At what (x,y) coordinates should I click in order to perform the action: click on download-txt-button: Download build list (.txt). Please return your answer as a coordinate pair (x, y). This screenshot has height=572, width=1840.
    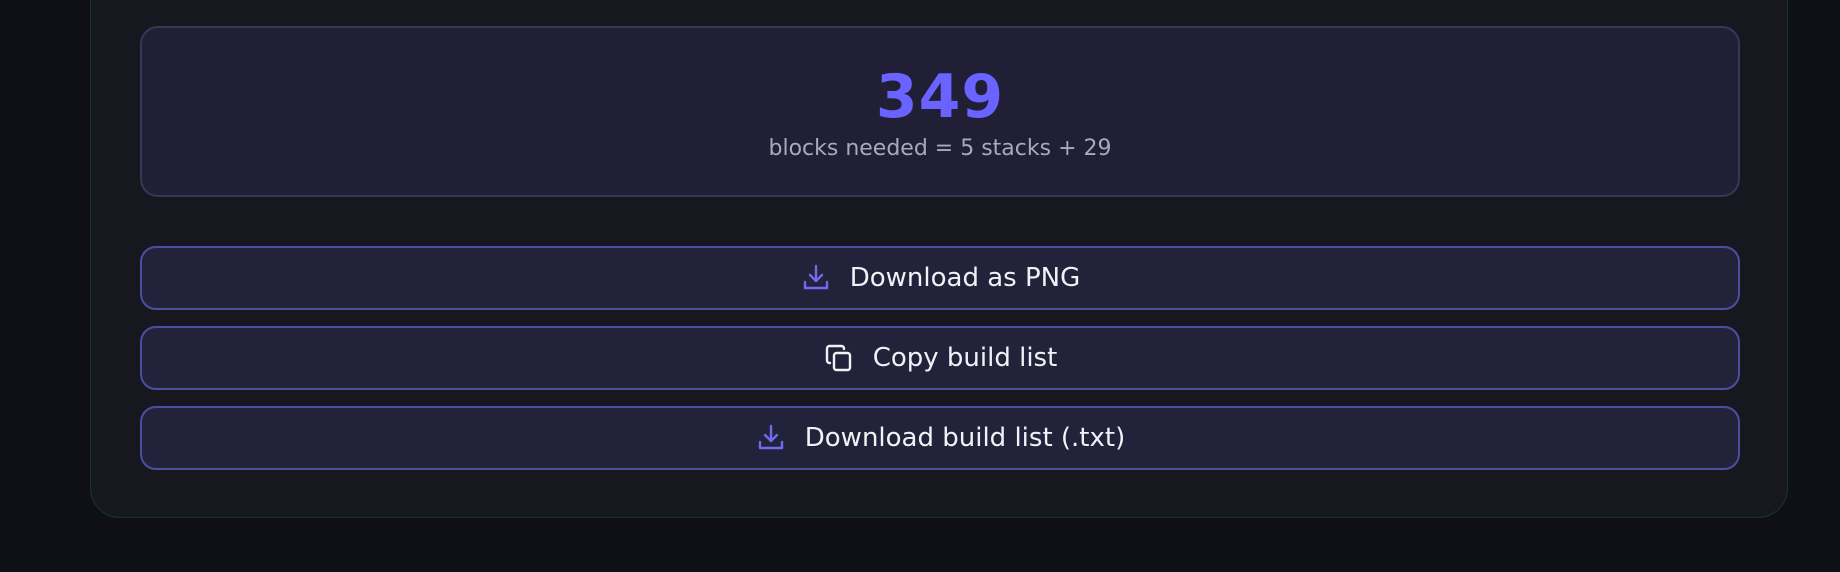
    Looking at the image, I should click on (940, 438).